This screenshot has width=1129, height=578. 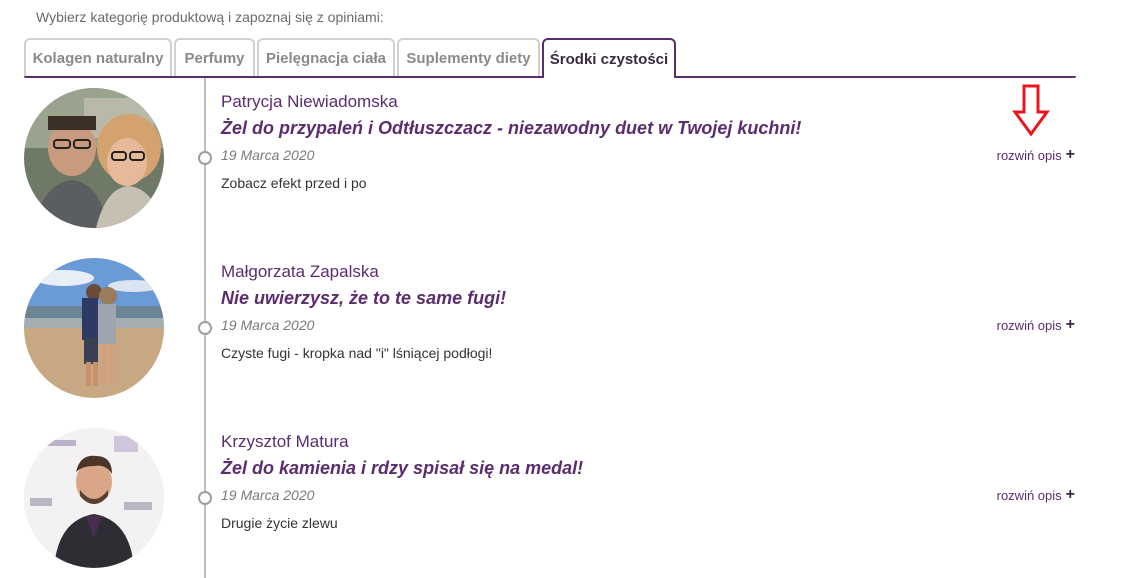 What do you see at coordinates (326, 57) in the screenshot?
I see `tab-pielegnacja-ciala: Pielęgnacja ciała` at bounding box center [326, 57].